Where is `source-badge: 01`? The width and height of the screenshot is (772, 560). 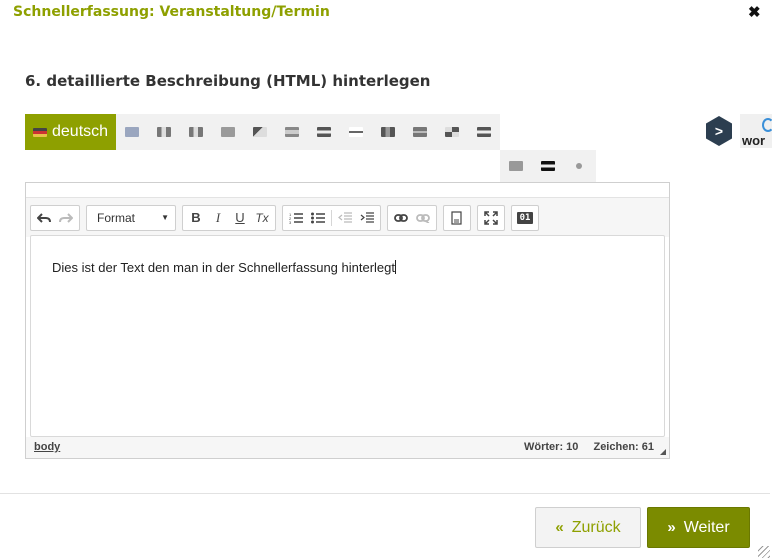
source-badge: 01 is located at coordinates (525, 217).